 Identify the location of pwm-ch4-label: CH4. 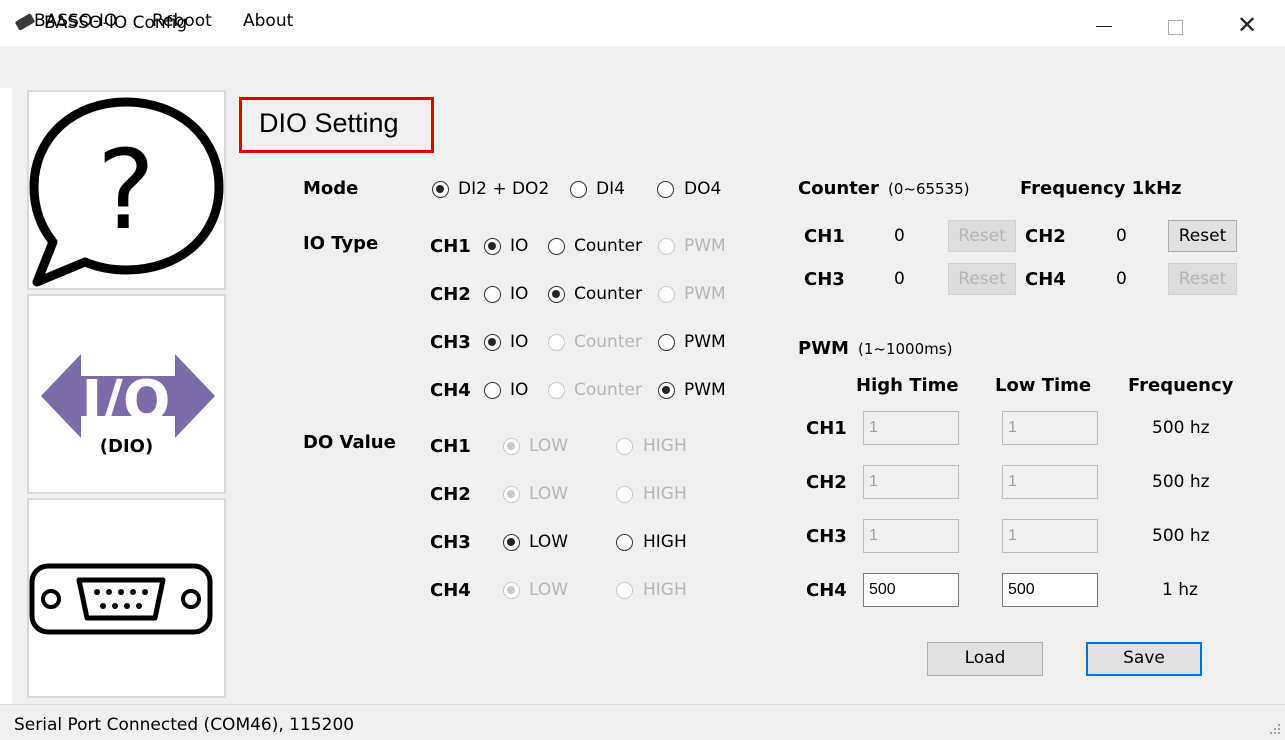
(826, 590).